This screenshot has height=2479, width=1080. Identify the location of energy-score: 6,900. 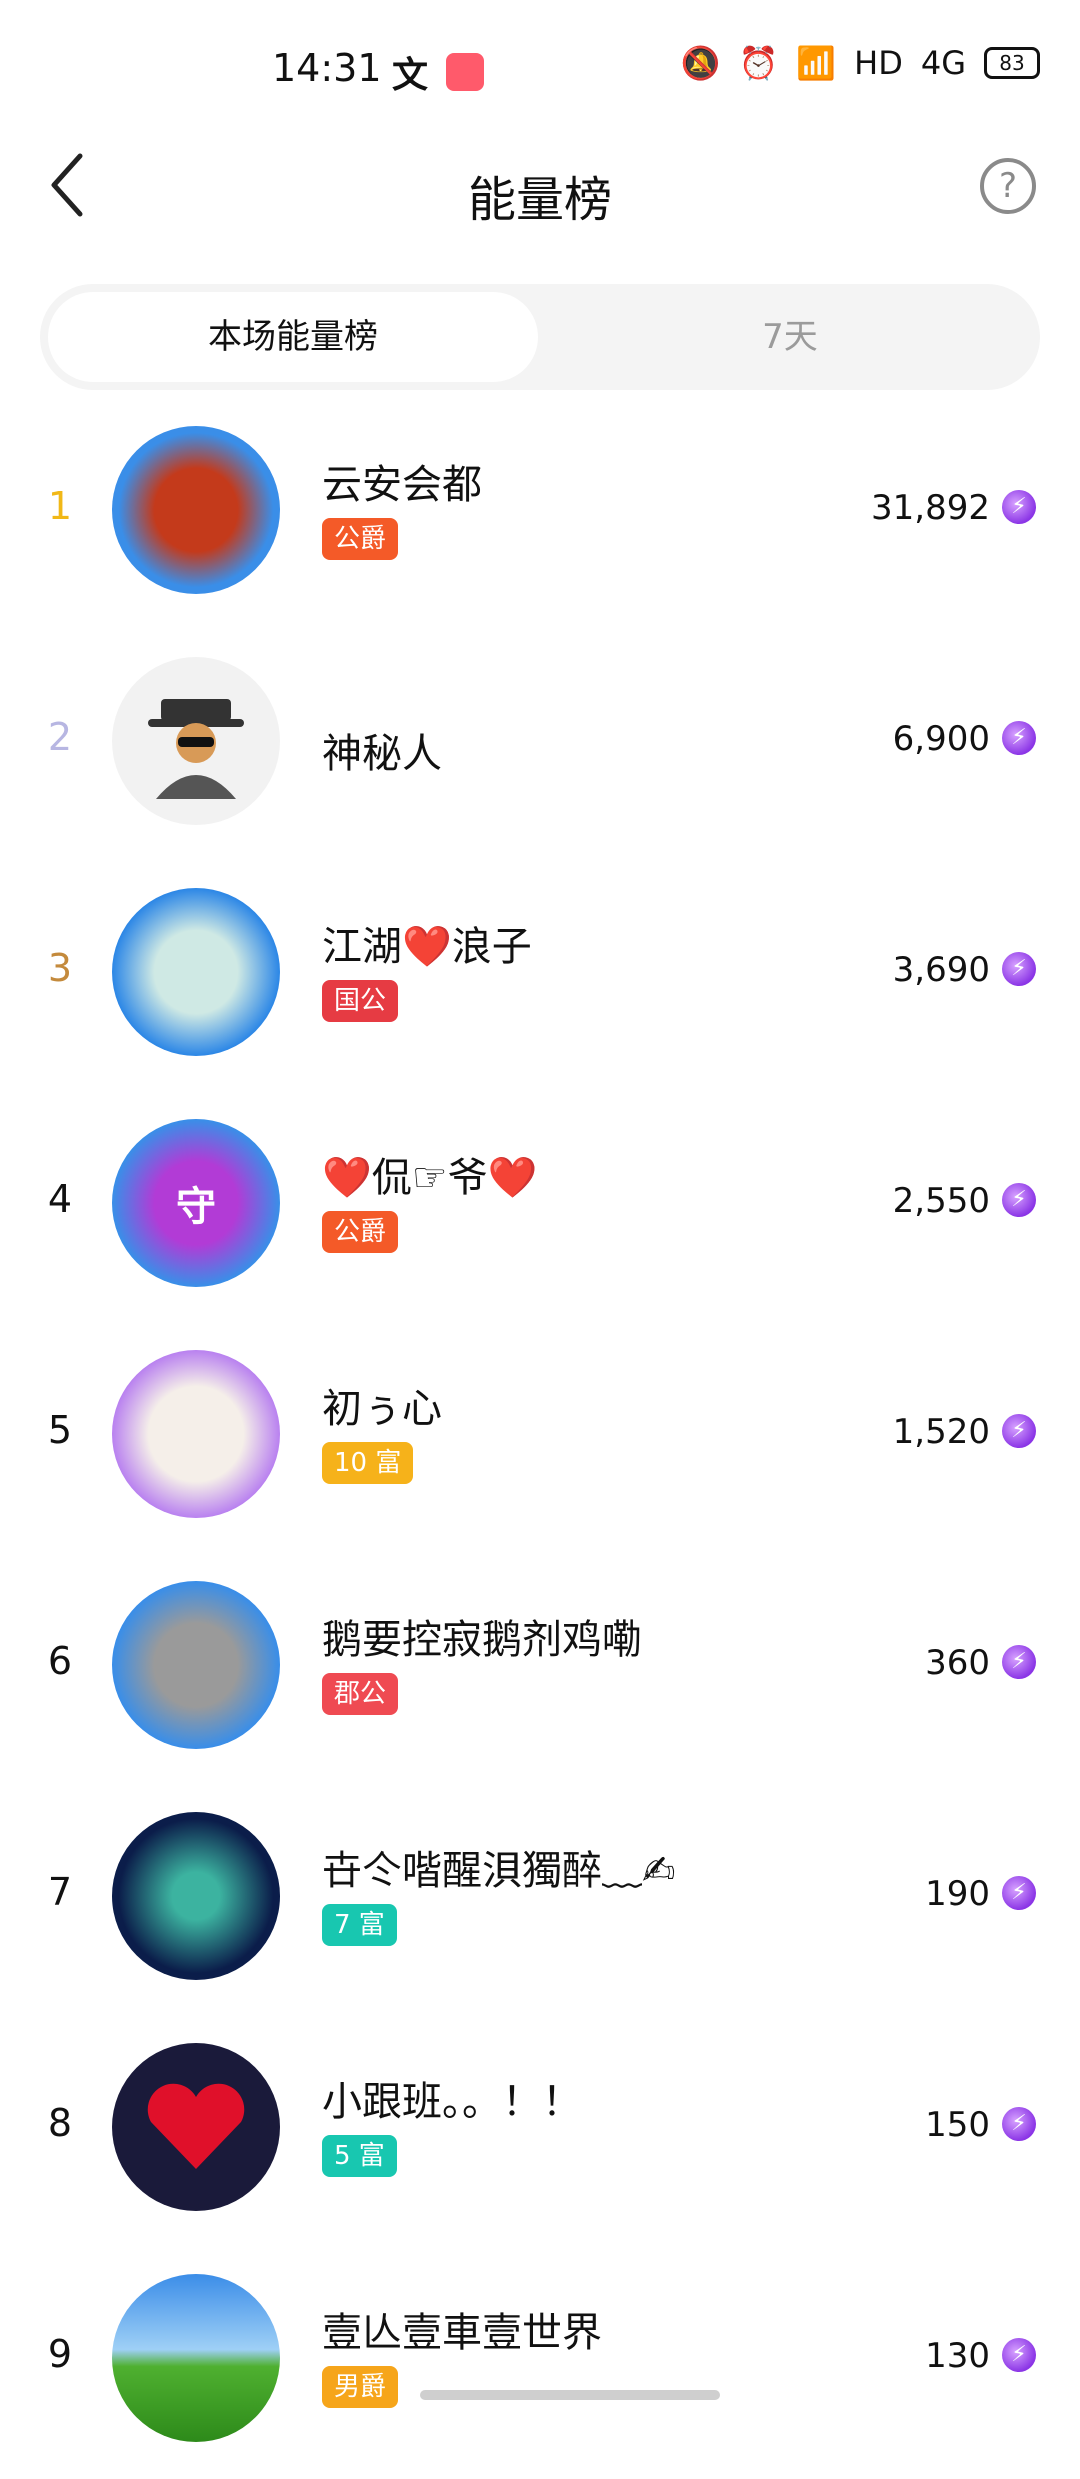
(941, 739).